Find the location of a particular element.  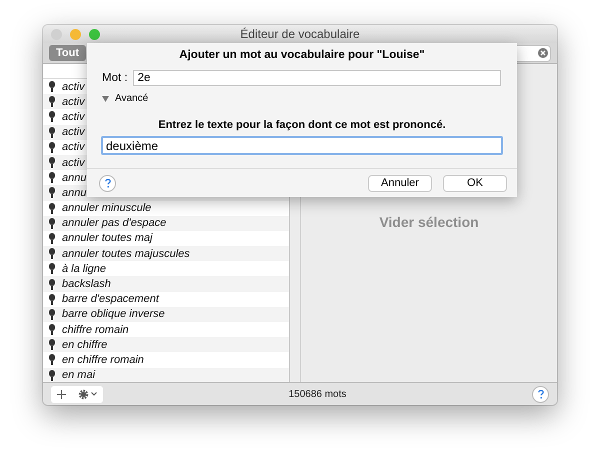

pronunciation-prompt: Entrez le texte pour la façon dont ce mot est prononcé. is located at coordinates (302, 125).